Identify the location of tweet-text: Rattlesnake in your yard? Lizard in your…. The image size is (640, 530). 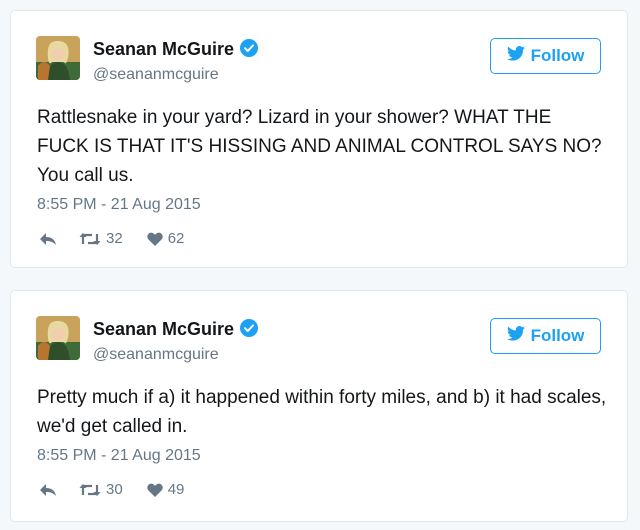
(319, 146).